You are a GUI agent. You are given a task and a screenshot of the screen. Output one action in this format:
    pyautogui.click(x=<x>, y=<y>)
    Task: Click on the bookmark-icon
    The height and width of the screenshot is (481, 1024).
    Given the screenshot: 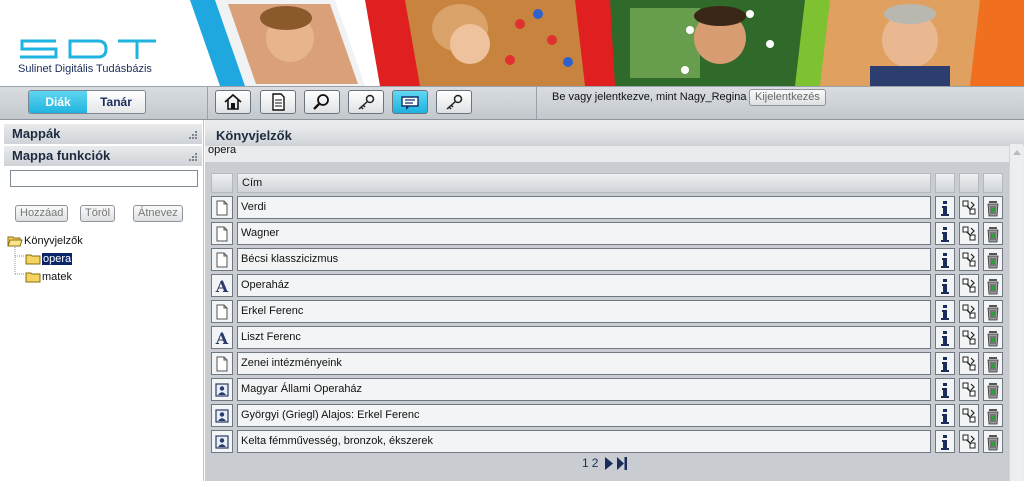 What is the action you would take?
    pyautogui.click(x=410, y=103)
    